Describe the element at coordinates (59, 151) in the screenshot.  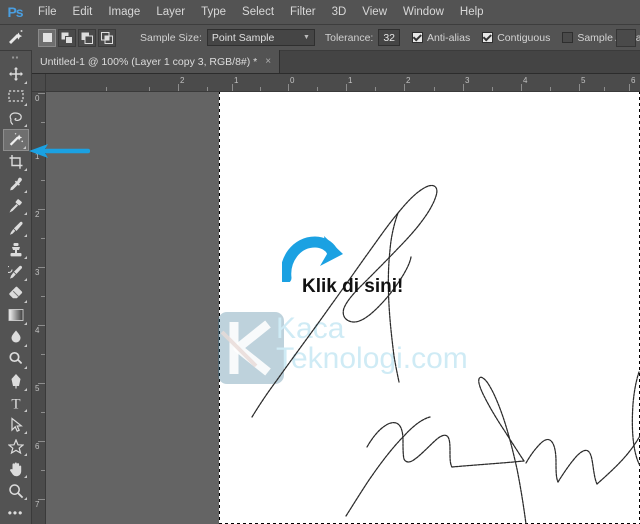
I see `left-pointing-arrow-annotation` at that location.